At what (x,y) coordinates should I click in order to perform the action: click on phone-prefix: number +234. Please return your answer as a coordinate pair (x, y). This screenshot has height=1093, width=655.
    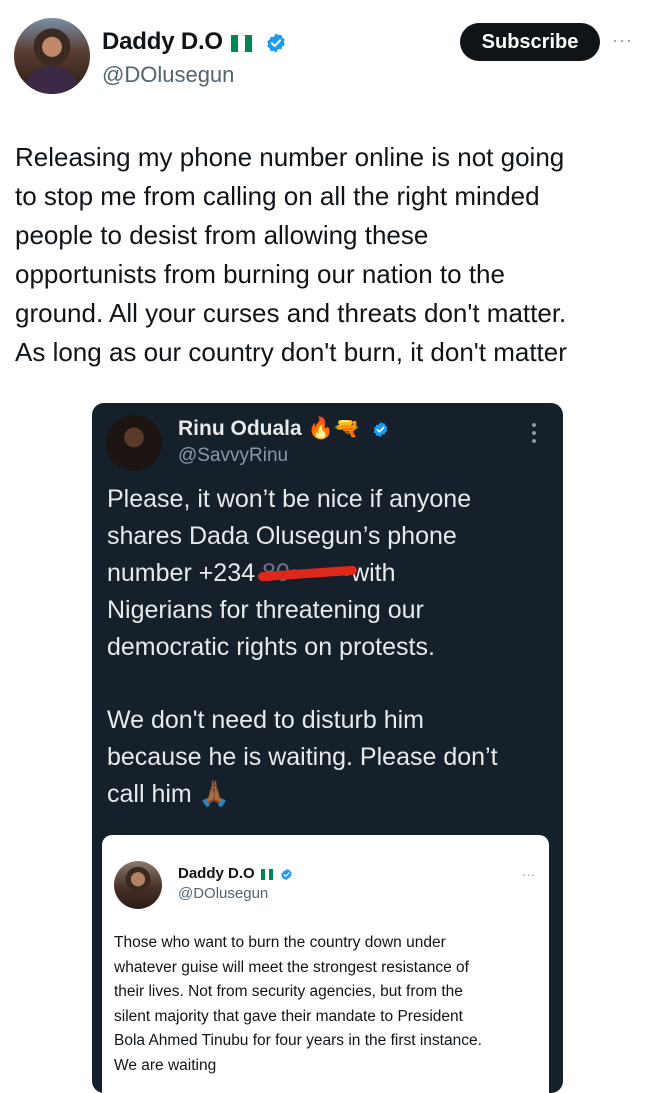
    Looking at the image, I should click on (181, 573).